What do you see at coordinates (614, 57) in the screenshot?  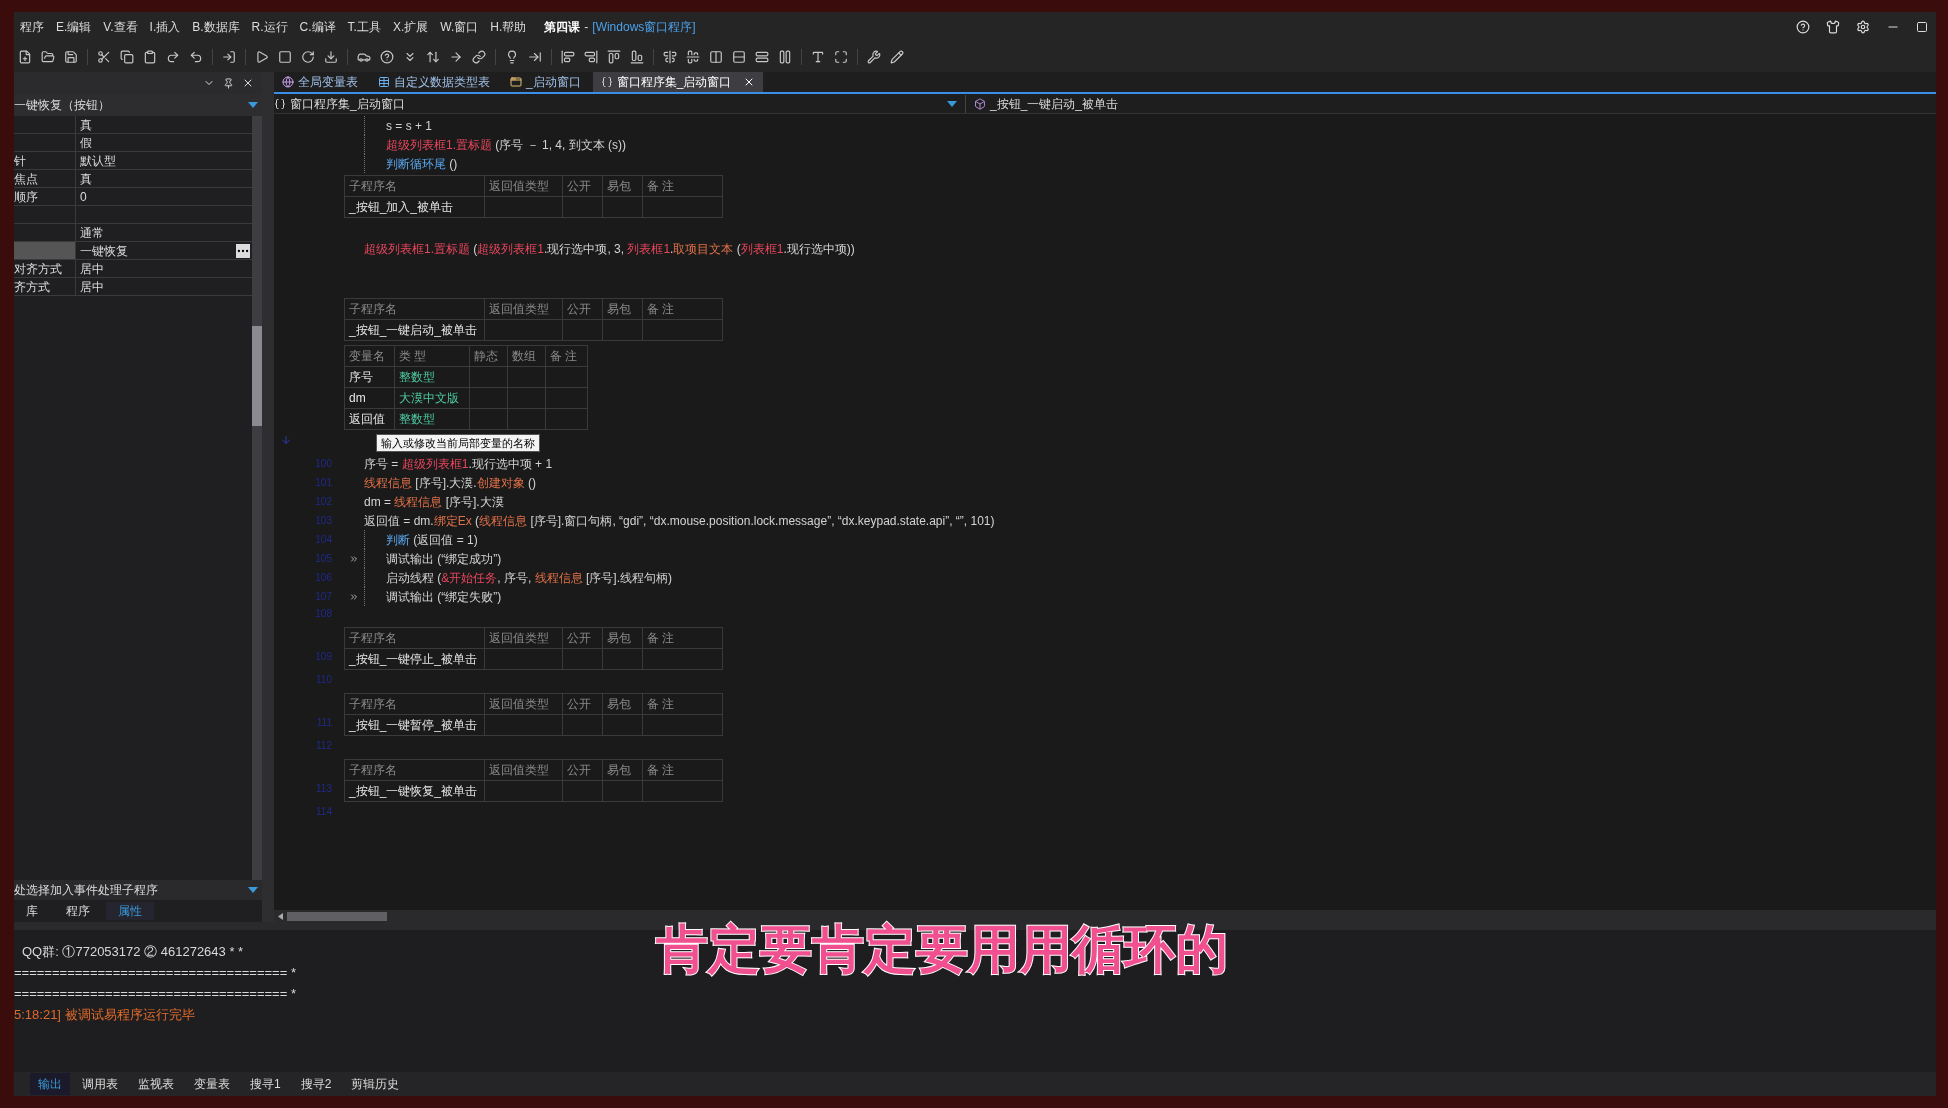 I see `align-top-icon` at bounding box center [614, 57].